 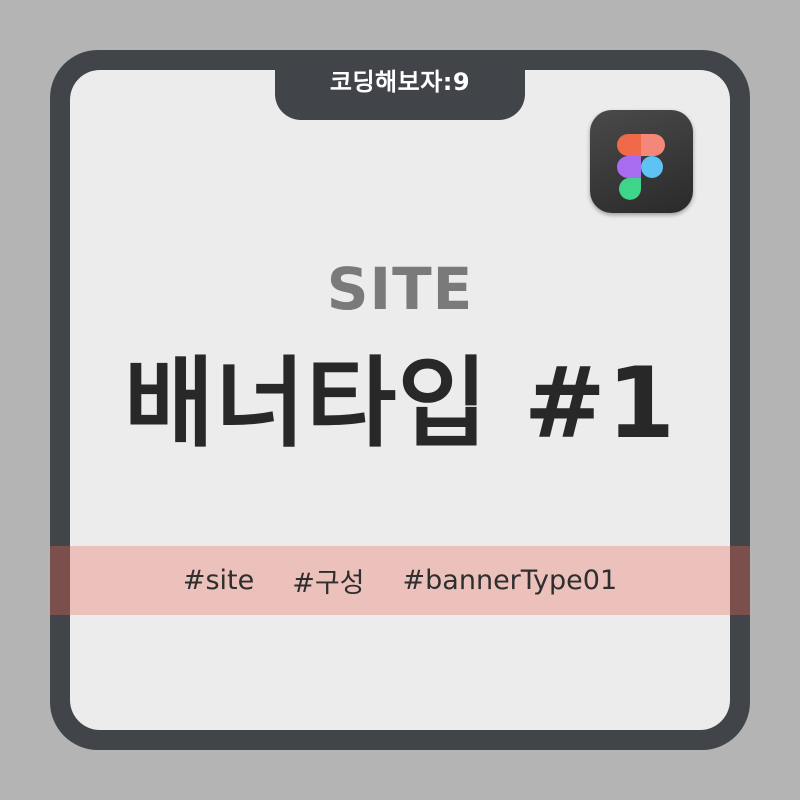 I want to click on figma-logo-red-segment, so click(x=629, y=145).